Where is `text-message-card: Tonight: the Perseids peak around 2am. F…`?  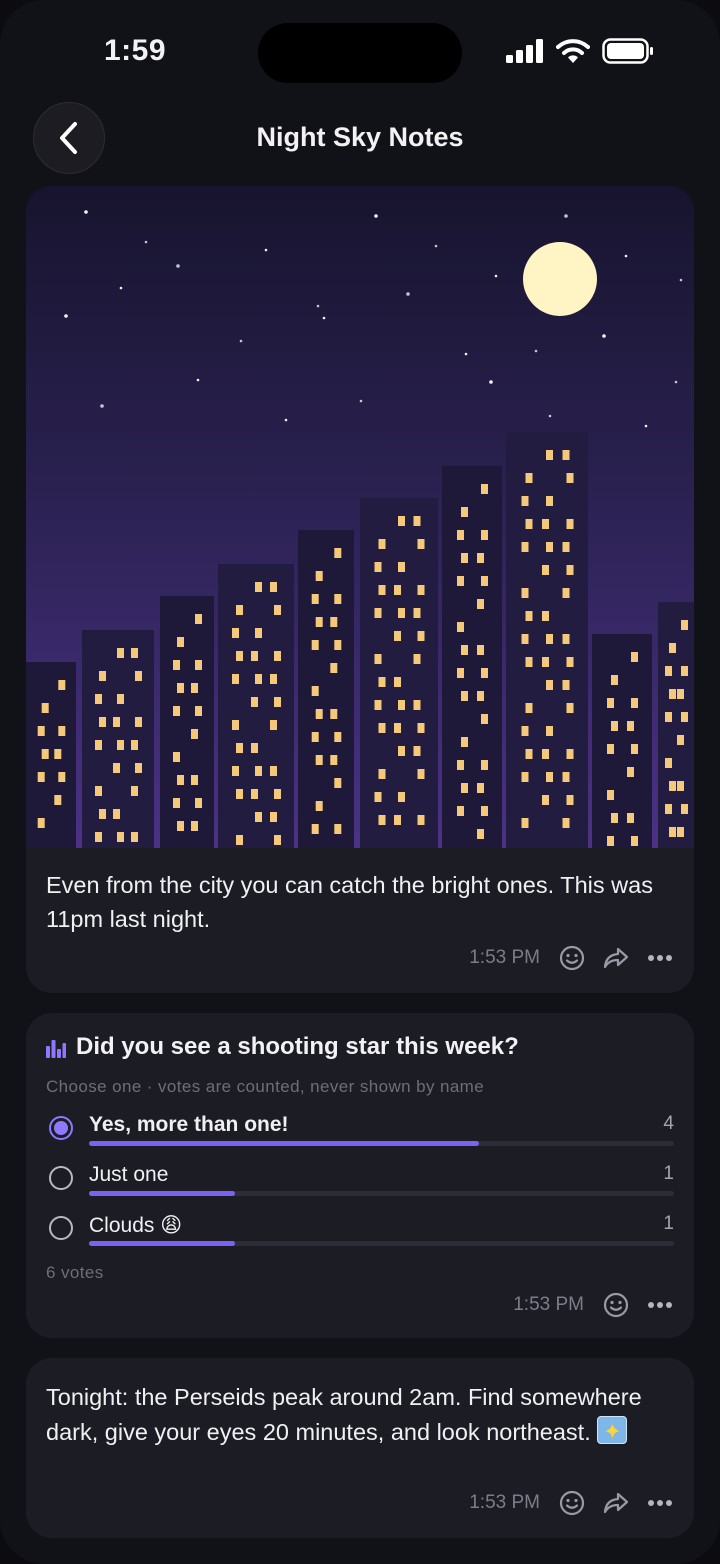
text-message-card: Tonight: the Perseids peak around 2am. F… is located at coordinates (360, 1448).